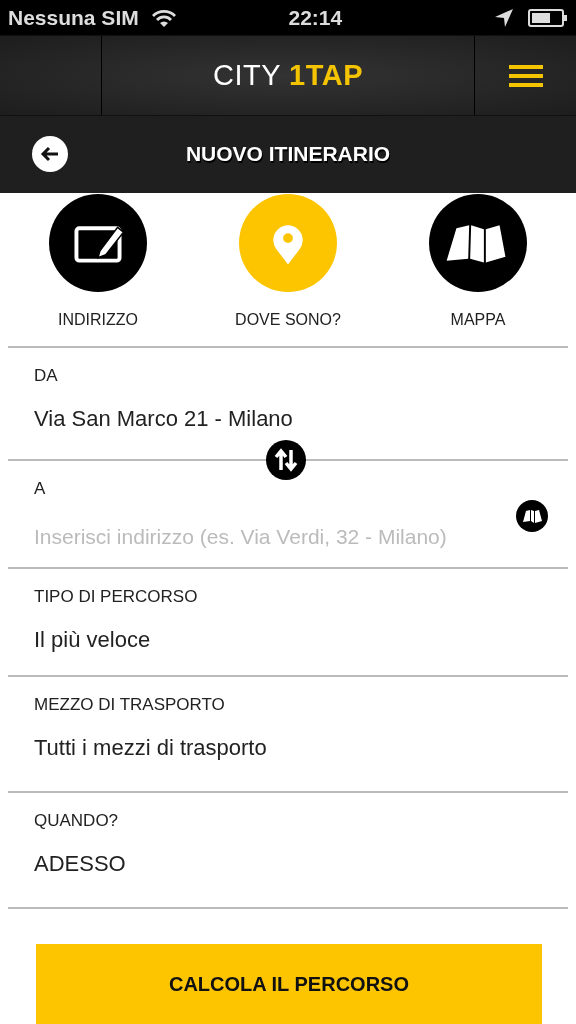 This screenshot has width=576, height=1024. I want to click on swap-button, so click(286, 460).